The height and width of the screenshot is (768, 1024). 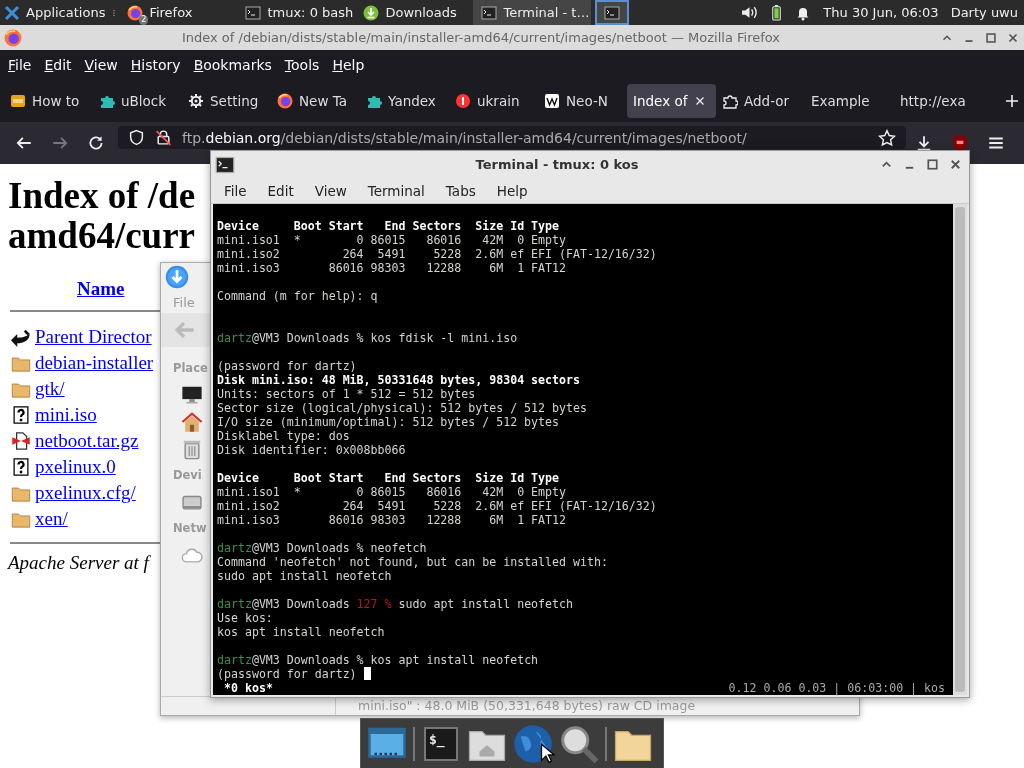 I want to click on file-link: mini.iso, so click(x=66, y=415).